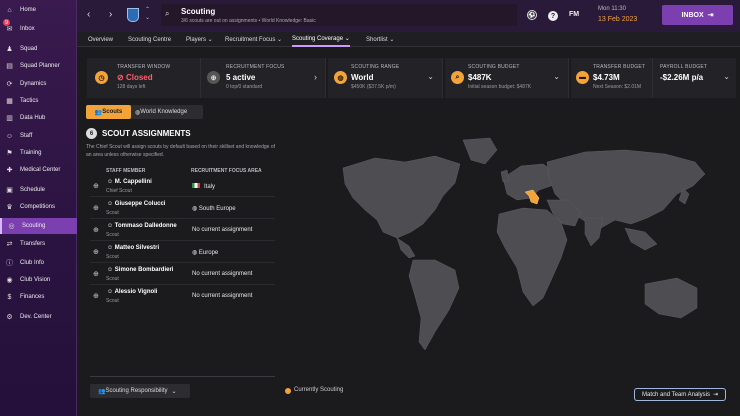 The width and height of the screenshot is (740, 416). What do you see at coordinates (144, 78) in the screenshot?
I see `transfer-window-card: ◷ TRANSFER WINDOW ⊘ Closed 128 days left` at bounding box center [144, 78].